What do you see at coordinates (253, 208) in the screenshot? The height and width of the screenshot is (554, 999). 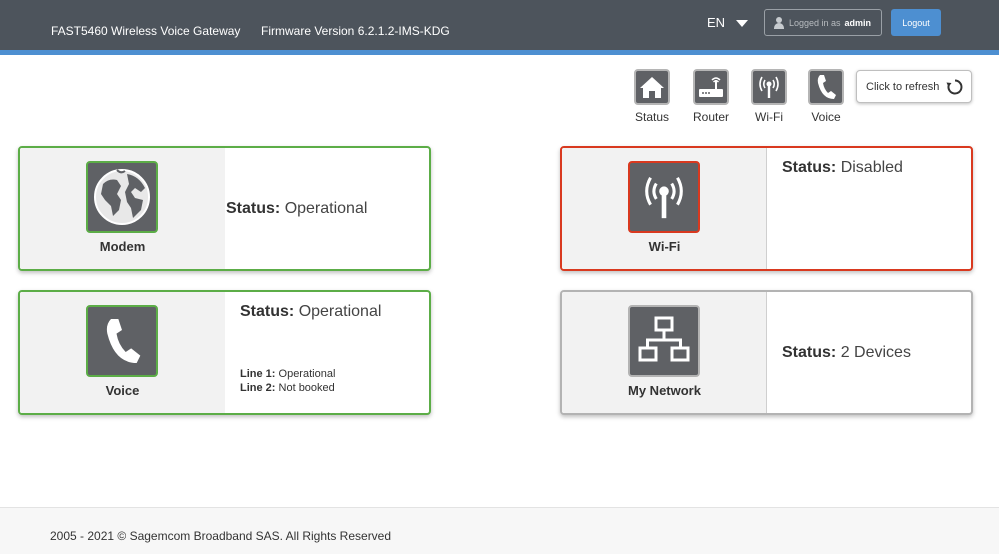 I see `modem-status-key: Status:` at bounding box center [253, 208].